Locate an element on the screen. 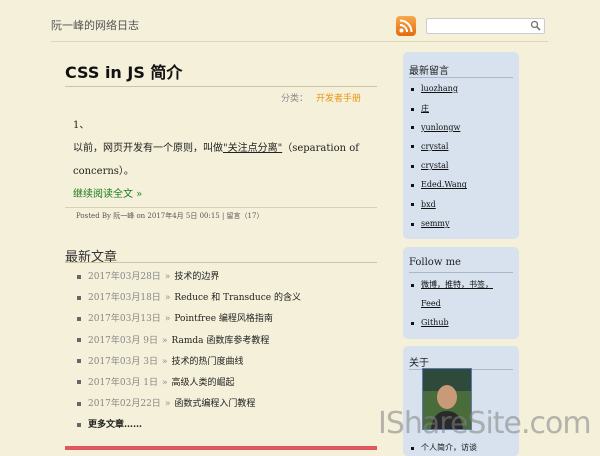 This screenshot has height=456, width=600. recent-post-title: Reduce 和 Transduce 的含义 is located at coordinates (237, 298).